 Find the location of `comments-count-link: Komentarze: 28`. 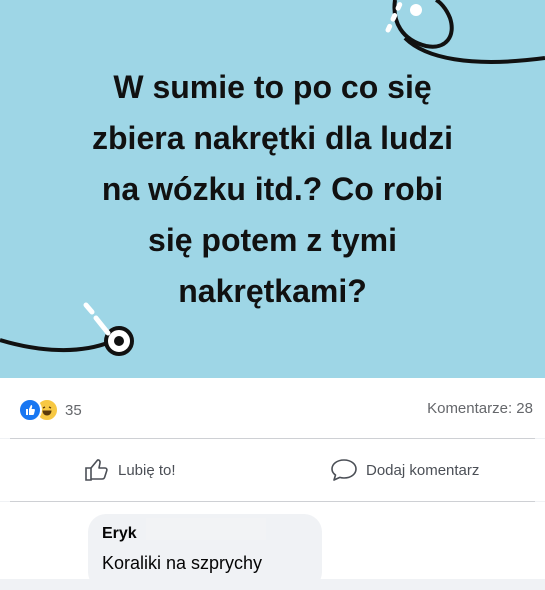

comments-count-link: Komentarze: 28 is located at coordinates (480, 408).